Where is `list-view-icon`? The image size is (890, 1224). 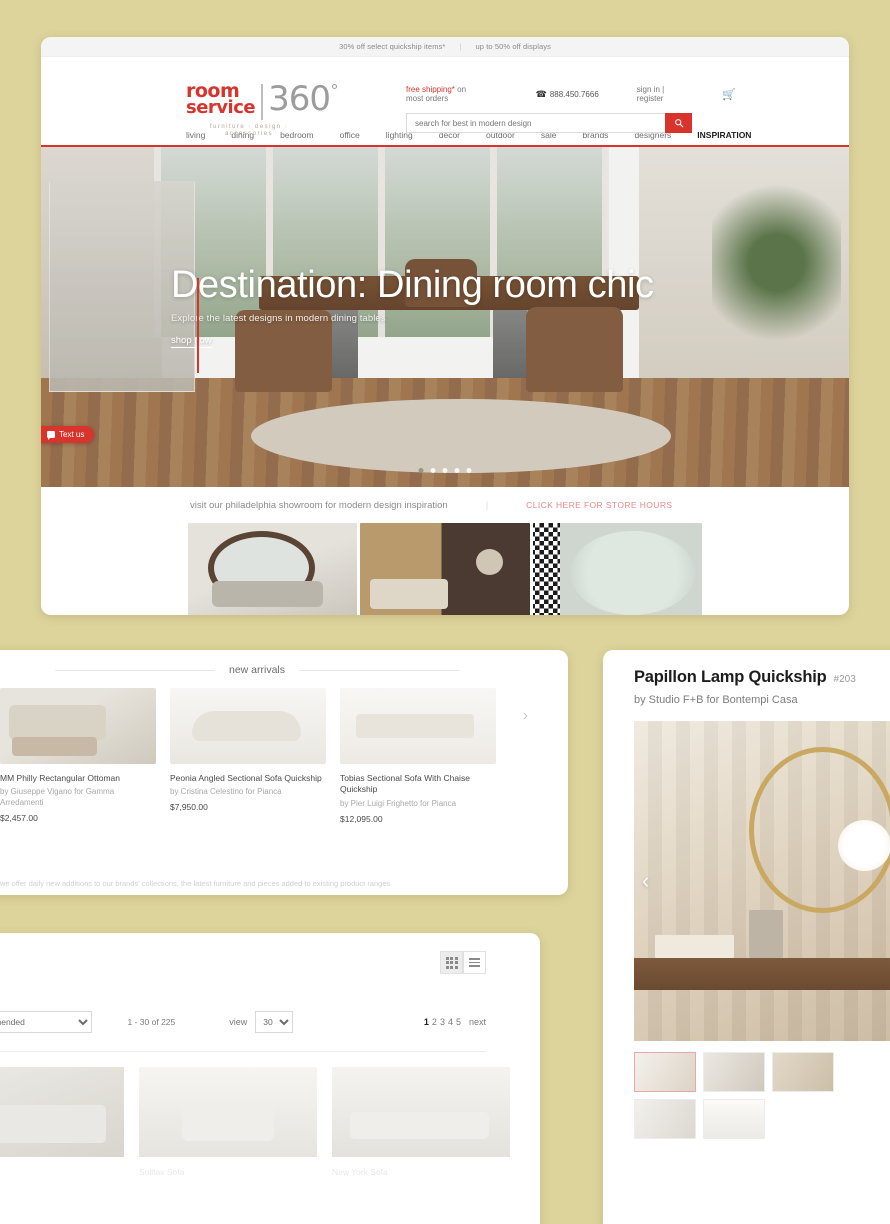
list-view-icon is located at coordinates (474, 962).